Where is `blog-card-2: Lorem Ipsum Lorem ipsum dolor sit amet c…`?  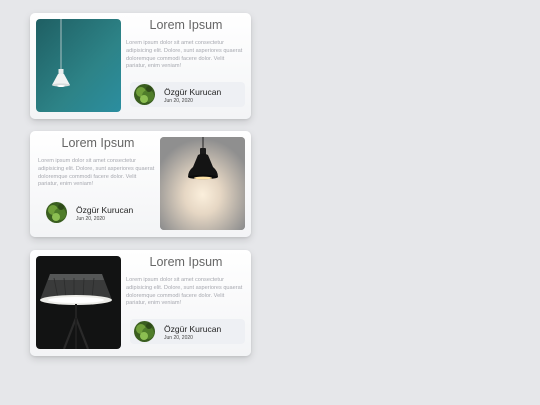 blog-card-2: Lorem Ipsum Lorem ipsum dolor sit amet c… is located at coordinates (140, 184).